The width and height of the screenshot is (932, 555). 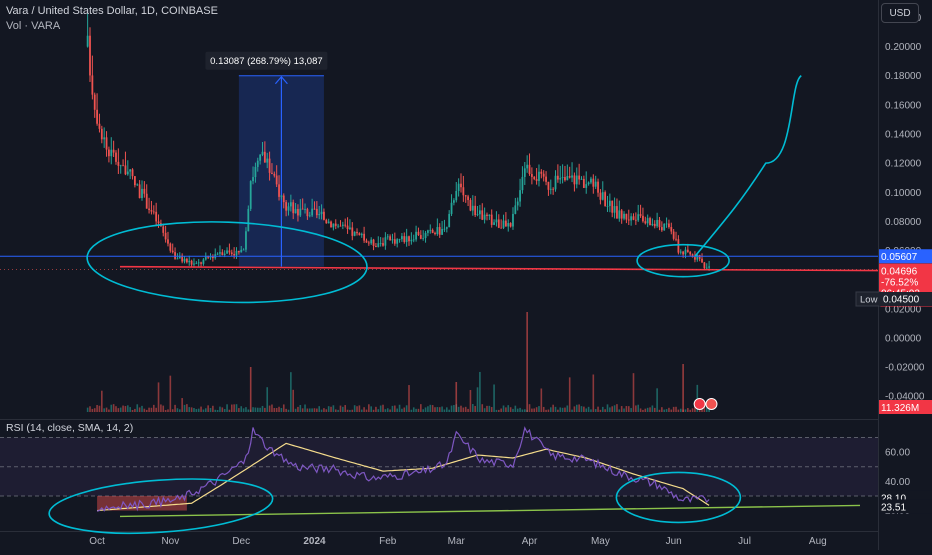 I want to click on low-badge-label: Low, so click(x=869, y=300).